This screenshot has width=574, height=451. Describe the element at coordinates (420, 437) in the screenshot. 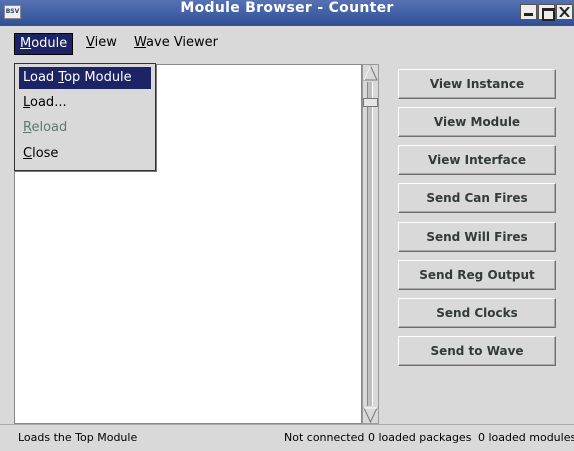

I see `loaded-packages-count: 0 loaded packages` at that location.